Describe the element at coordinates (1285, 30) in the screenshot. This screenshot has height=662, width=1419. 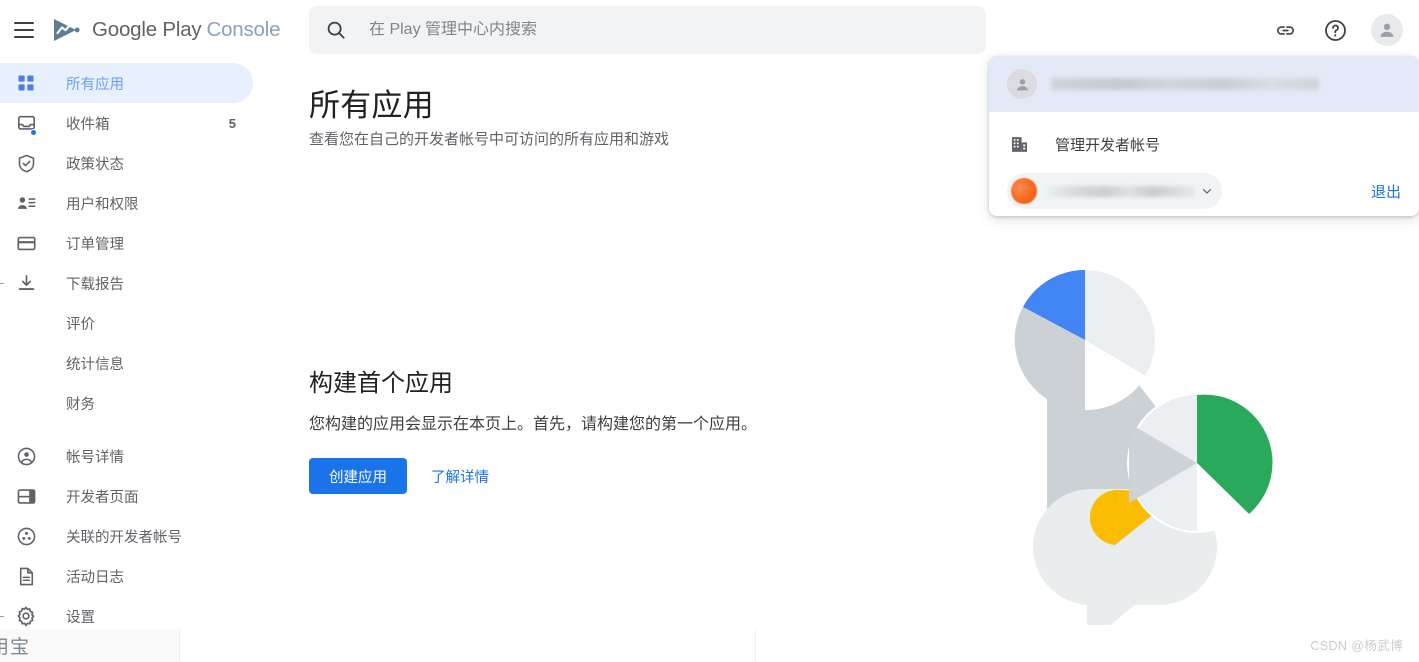
I see `link-icon` at that location.